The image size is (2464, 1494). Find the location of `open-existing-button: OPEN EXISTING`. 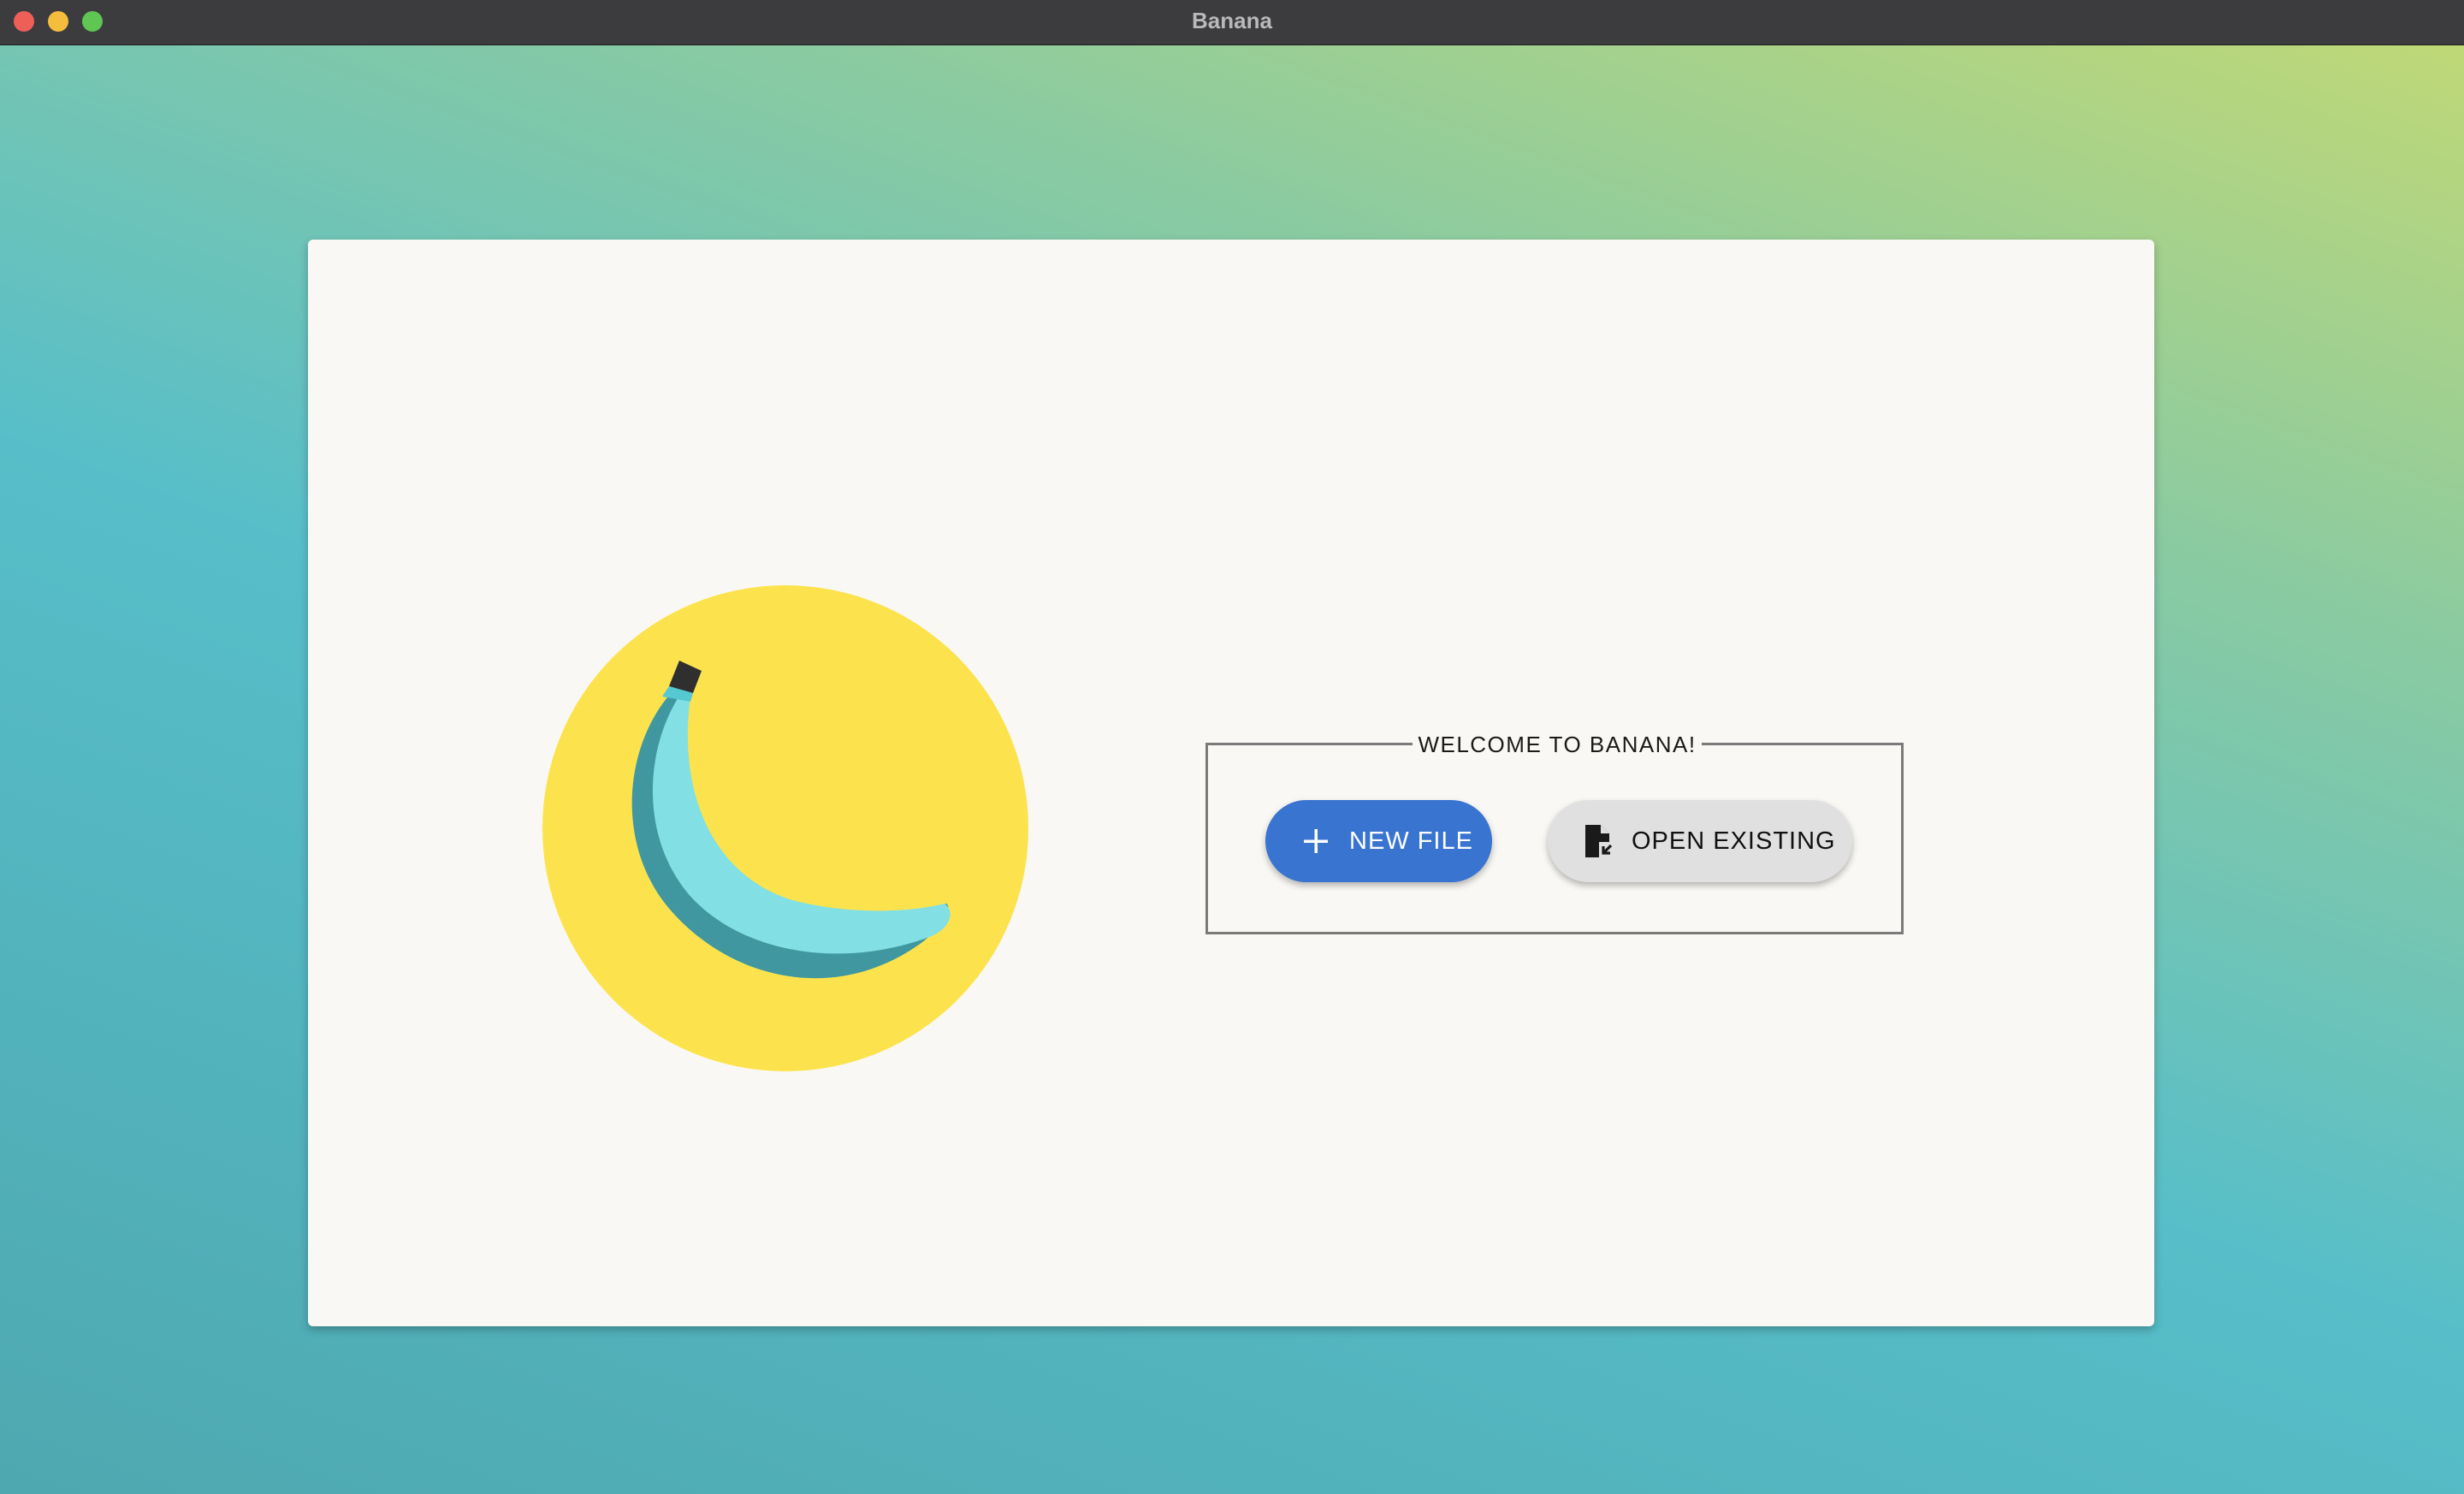

open-existing-button: OPEN EXISTING is located at coordinates (1700, 841).